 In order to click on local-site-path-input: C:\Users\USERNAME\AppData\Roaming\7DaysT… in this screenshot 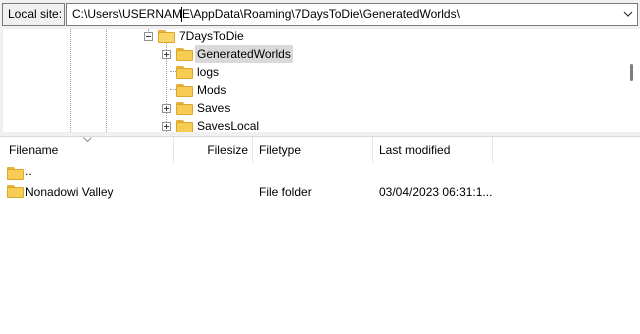, I will do `click(266, 14)`.